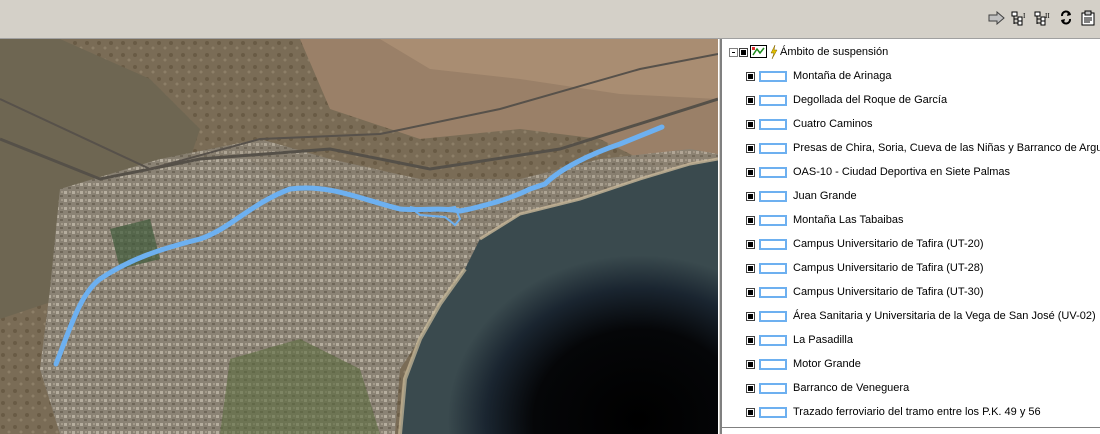  What do you see at coordinates (888, 292) in the screenshot?
I see `layer-label: Campus Universitario de Tafira (UT-30)` at bounding box center [888, 292].